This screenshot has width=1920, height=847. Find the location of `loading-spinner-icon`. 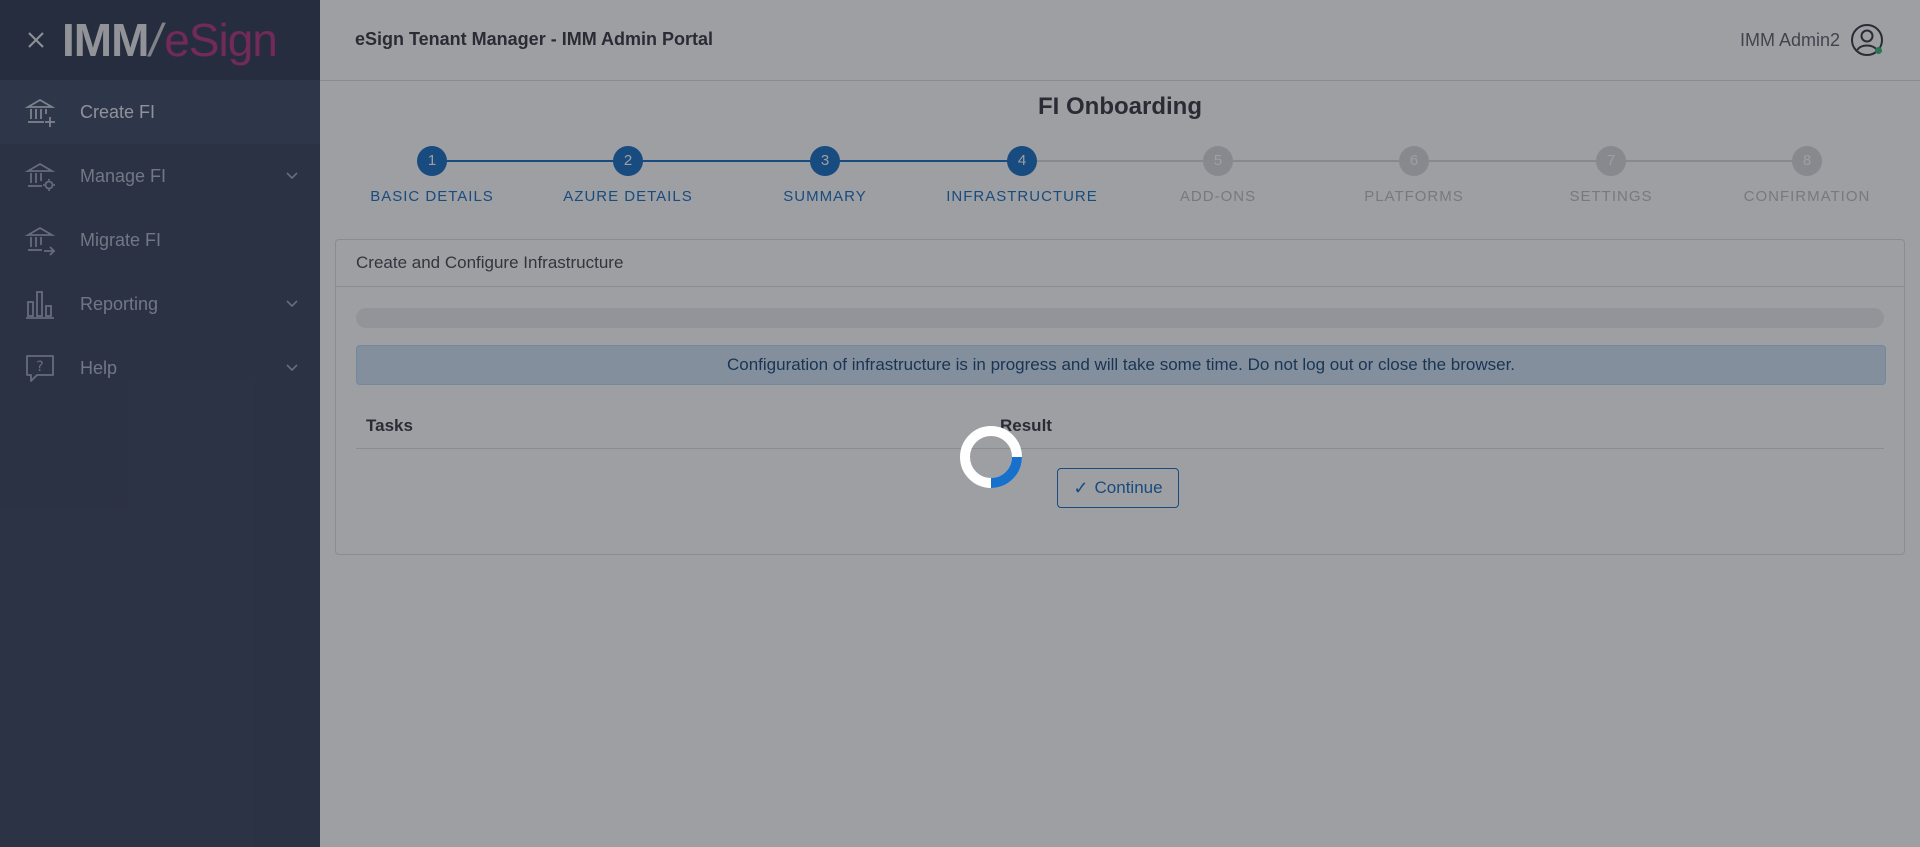

loading-spinner-icon is located at coordinates (991, 457).